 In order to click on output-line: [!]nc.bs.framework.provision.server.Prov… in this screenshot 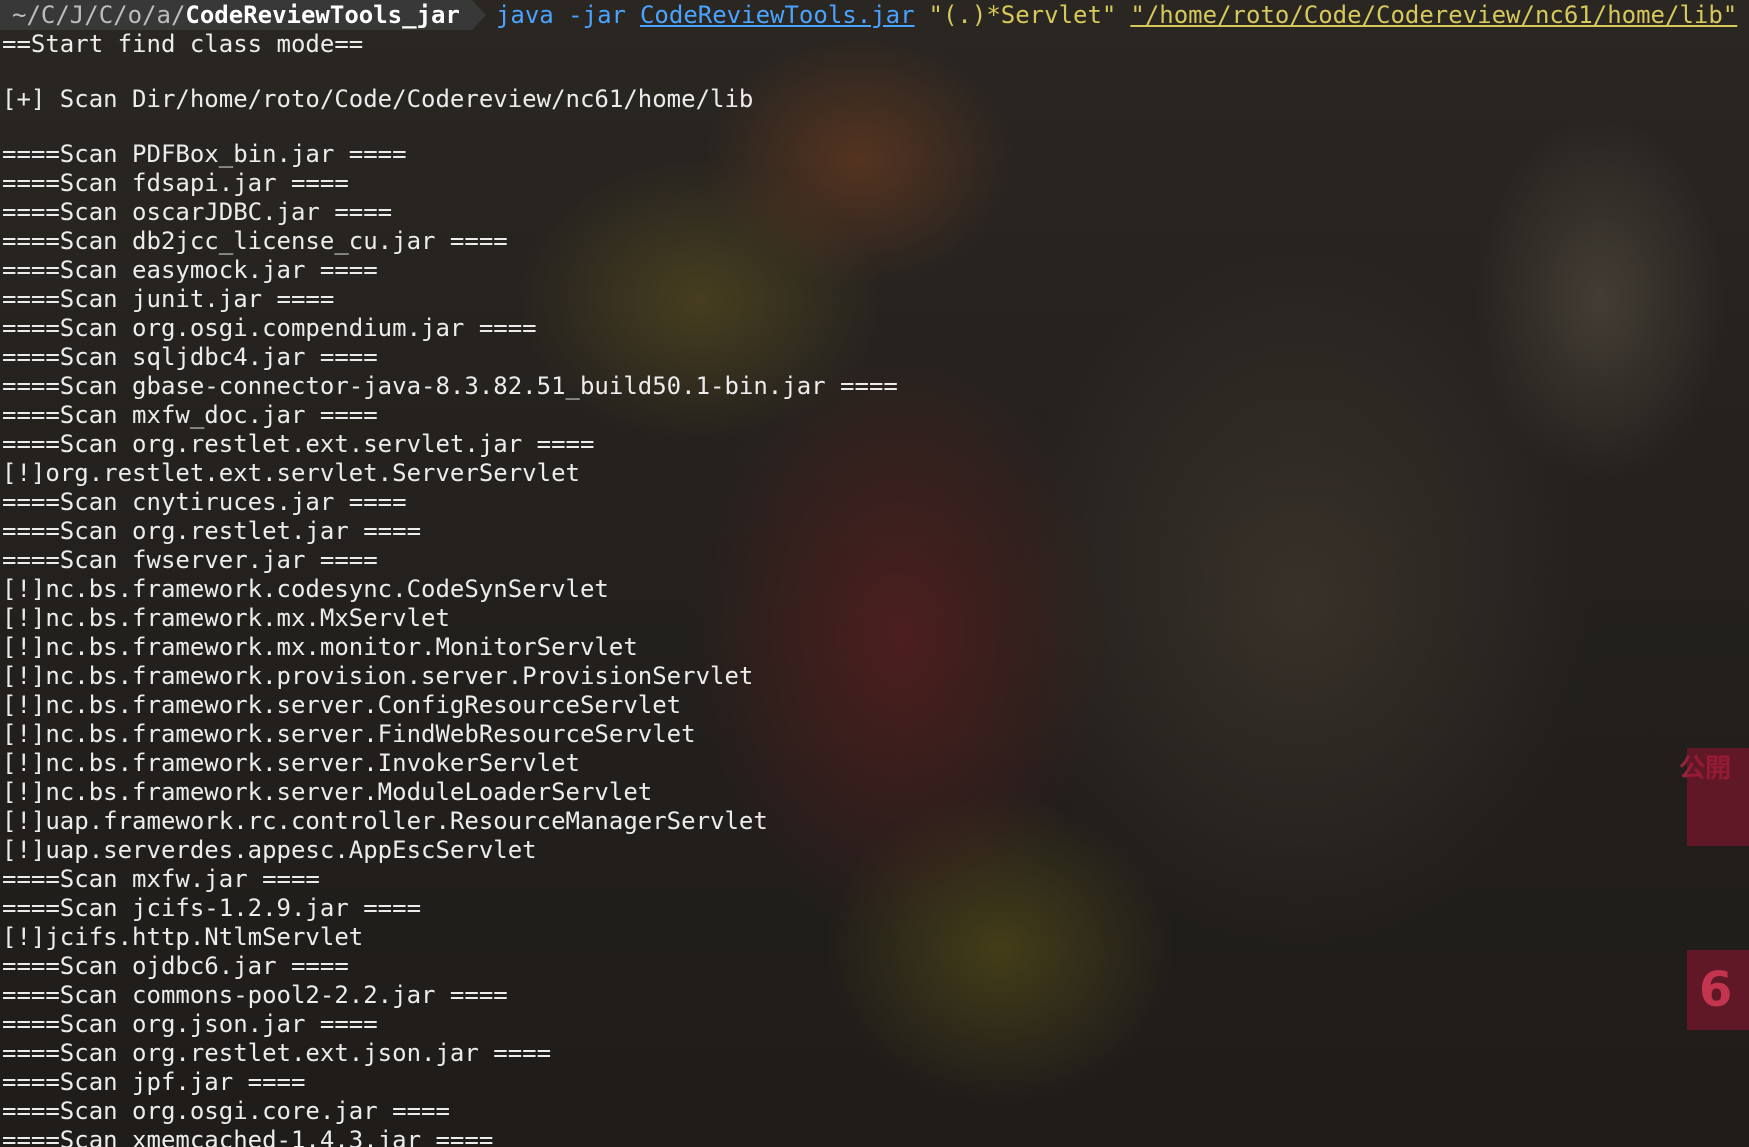, I will do `click(378, 676)`.